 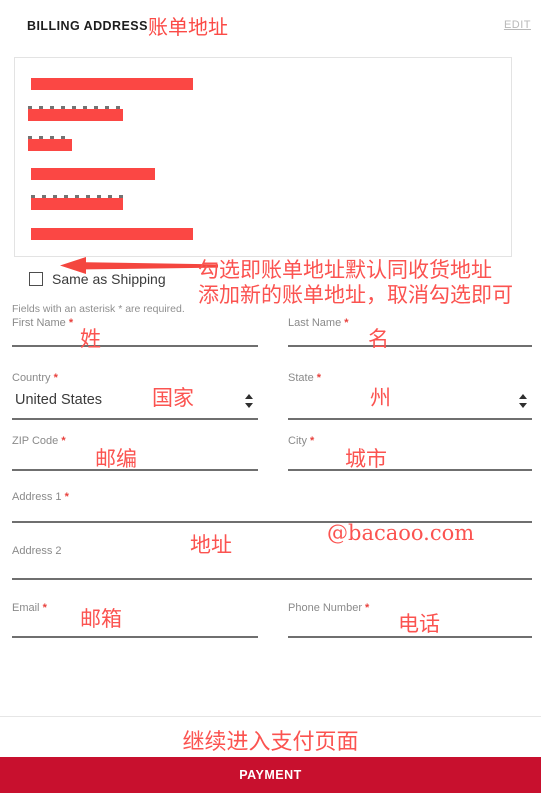 I want to click on page-title: BILLING ADDRESS, so click(x=87, y=26).